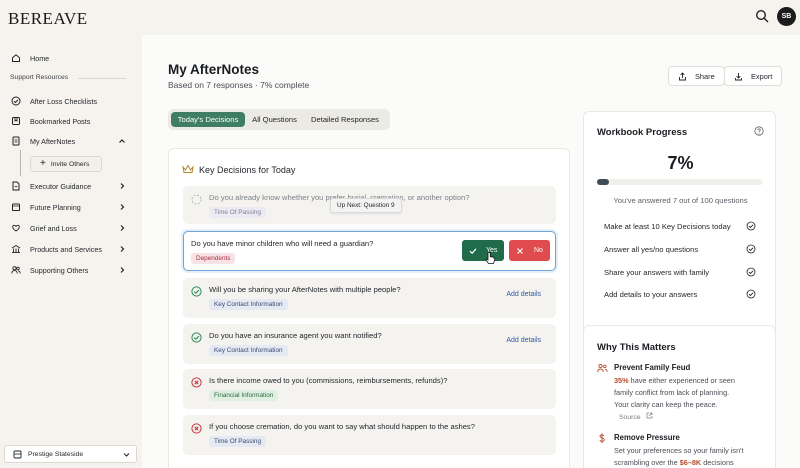  What do you see at coordinates (636, 416) in the screenshot?
I see `source-link: Source` at bounding box center [636, 416].